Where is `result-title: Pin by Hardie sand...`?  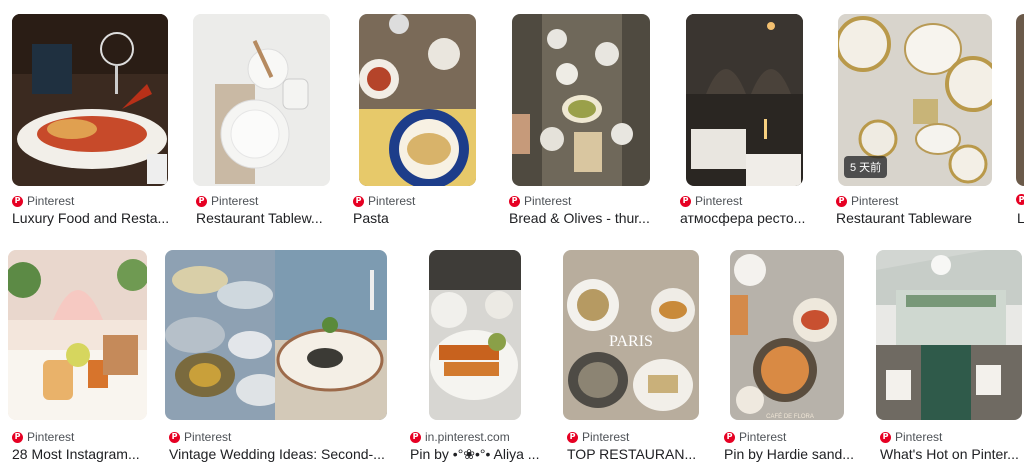
result-title: Pin by Hardie sand... is located at coordinates (791, 454).